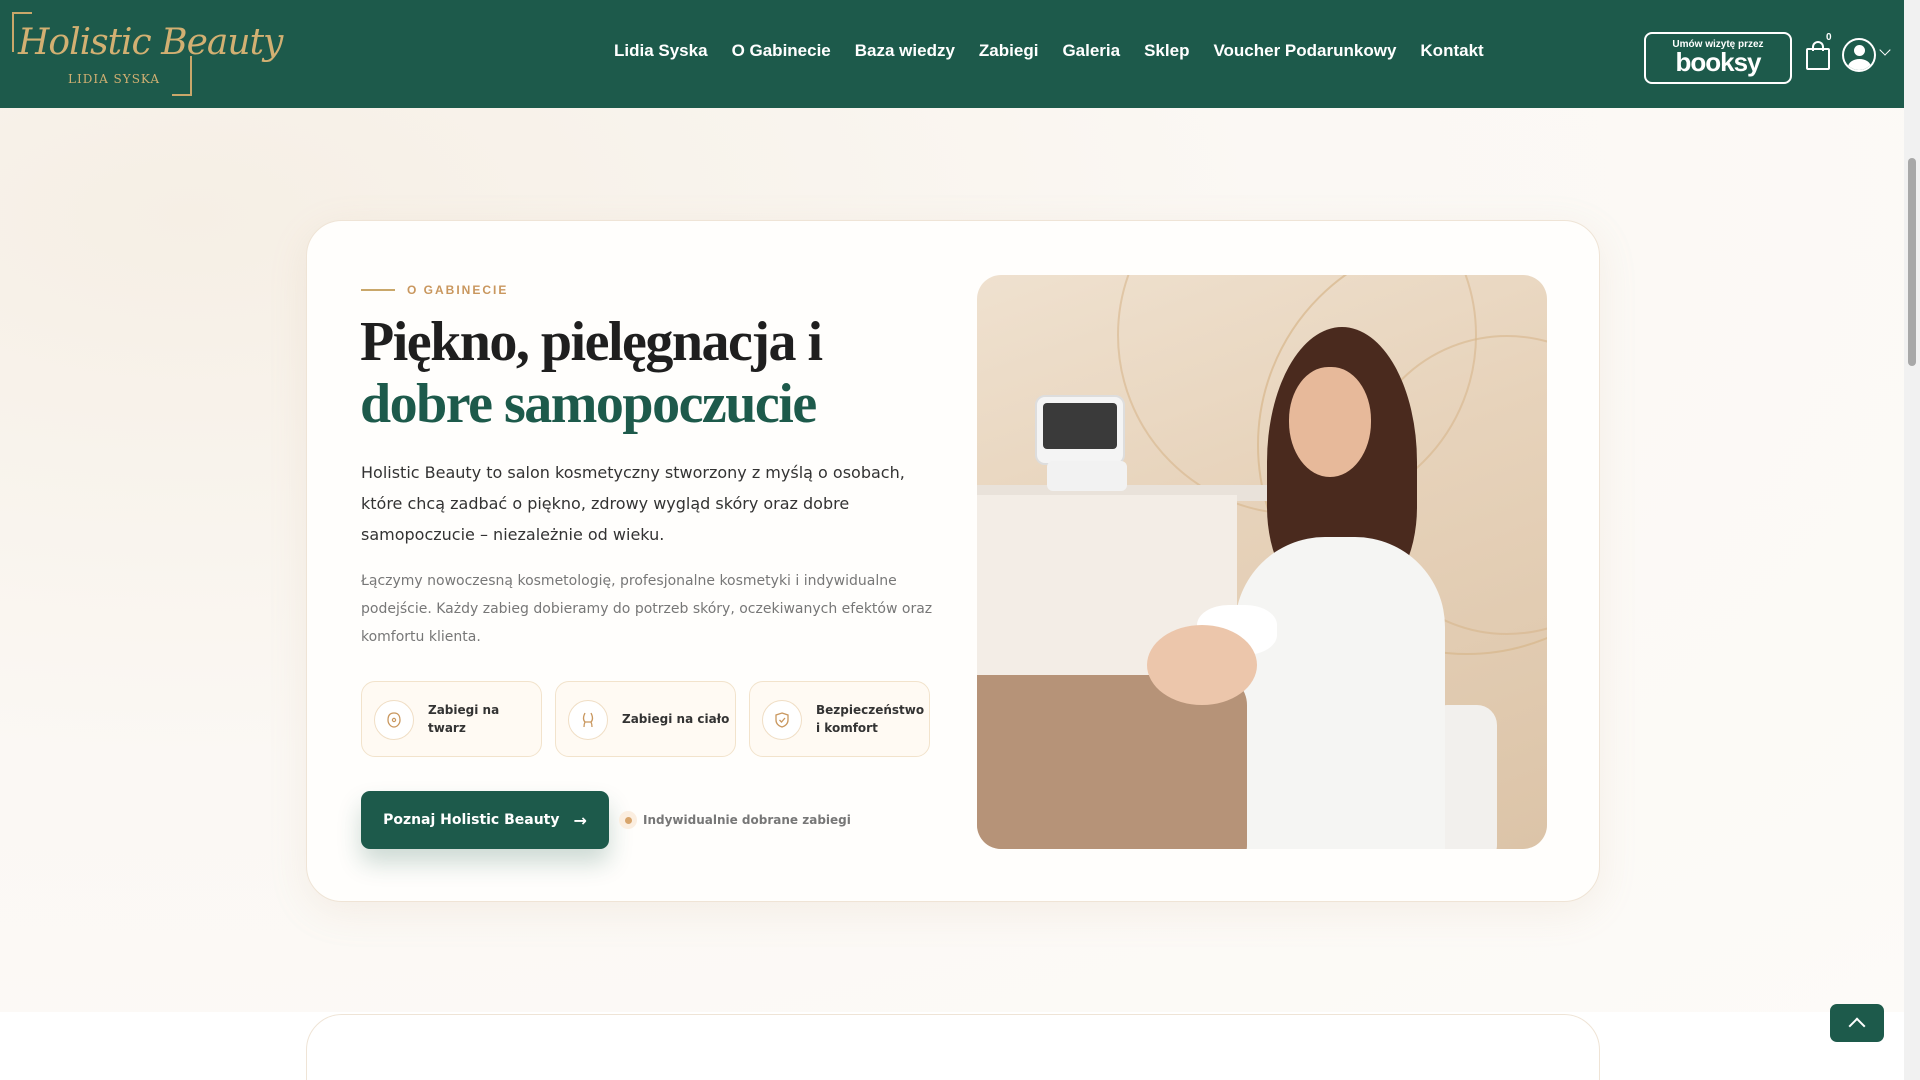 Image resolution: width=1920 pixels, height=1080 pixels. Describe the element at coordinates (781, 51) in the screenshot. I see `nav-o-gabinecie: O Gabinecie` at that location.